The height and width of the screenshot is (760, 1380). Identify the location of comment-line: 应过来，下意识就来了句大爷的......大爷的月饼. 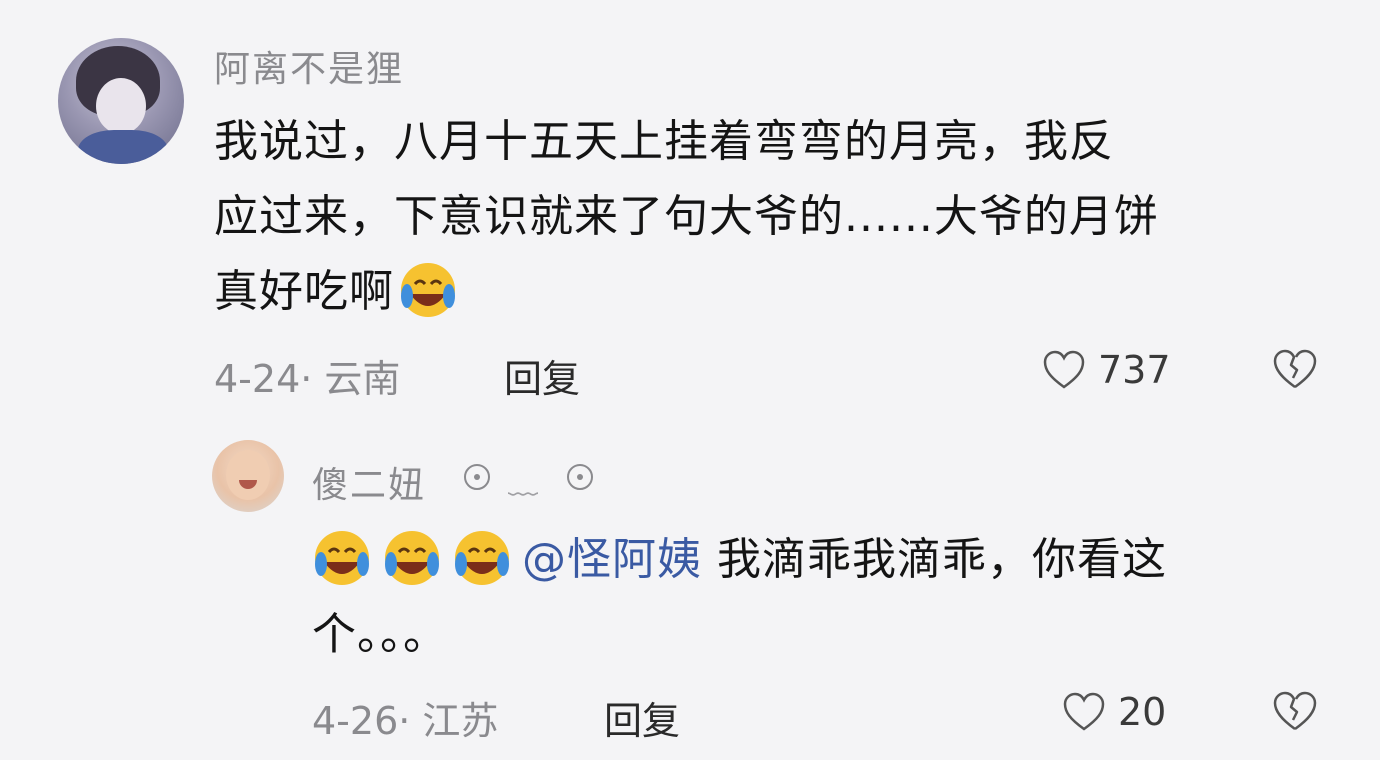
(686, 216).